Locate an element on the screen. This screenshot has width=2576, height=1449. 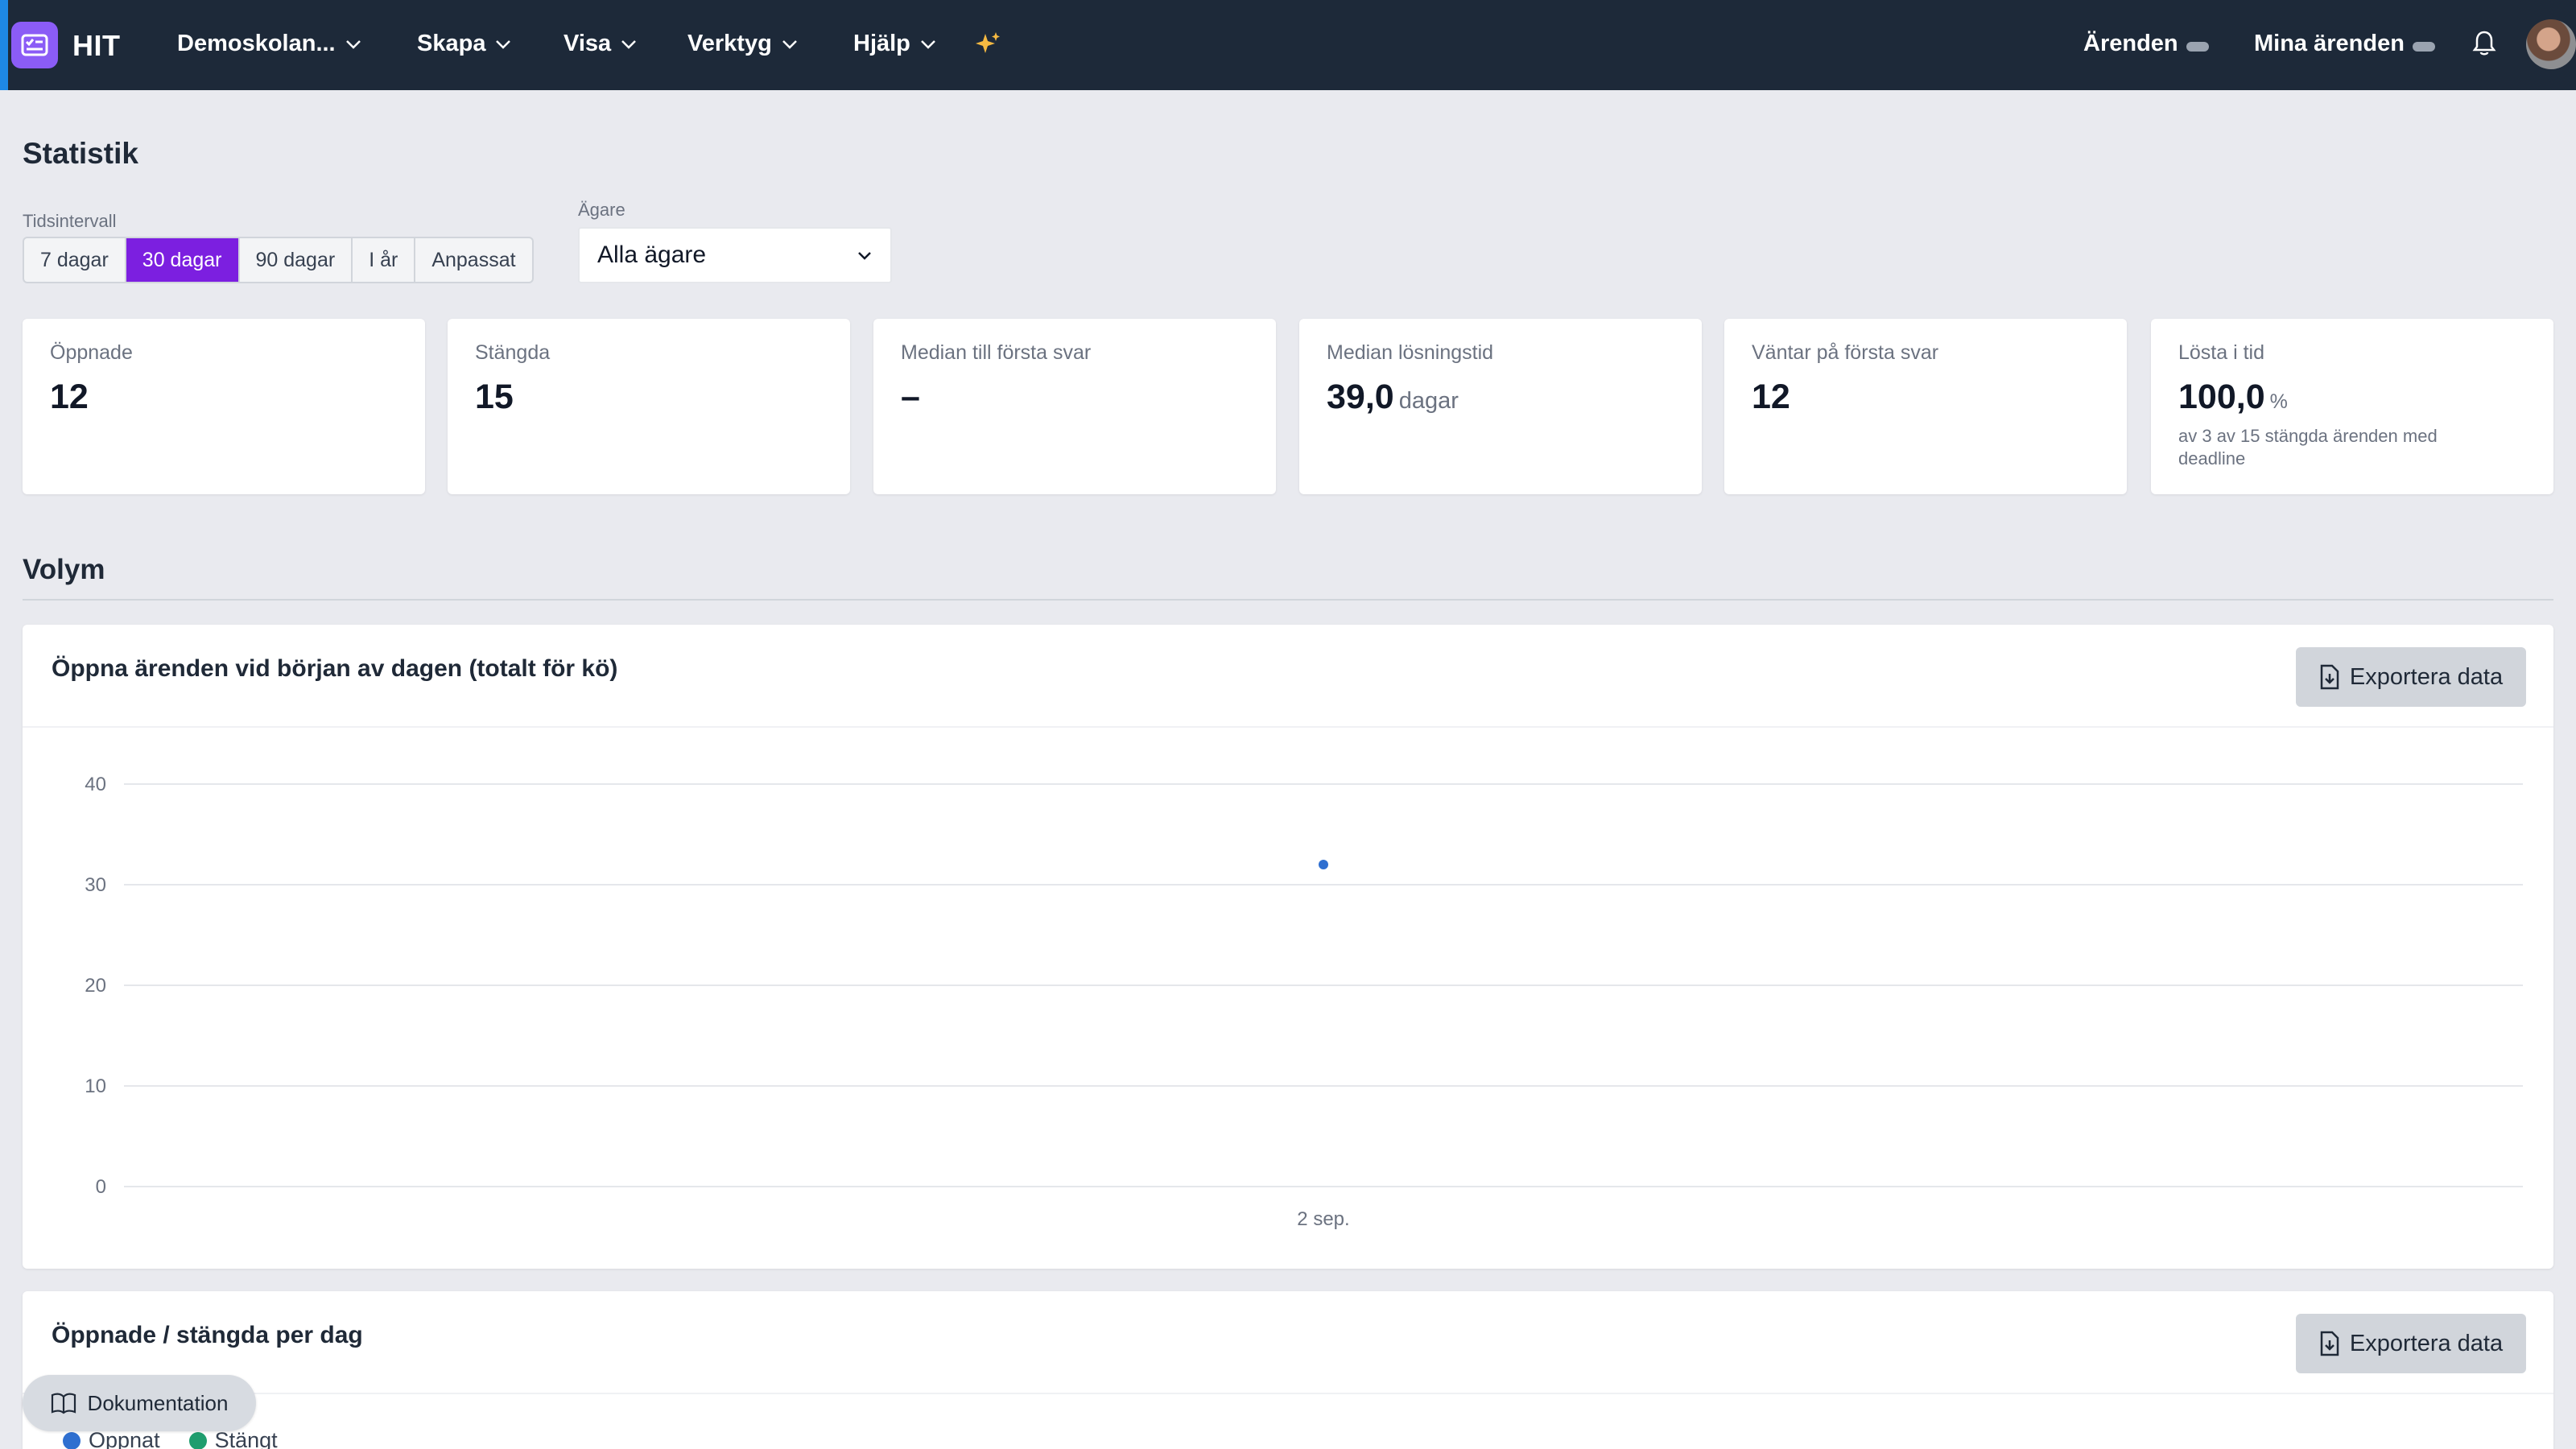
arenden-label: Ärenden is located at coordinates (2130, 43).